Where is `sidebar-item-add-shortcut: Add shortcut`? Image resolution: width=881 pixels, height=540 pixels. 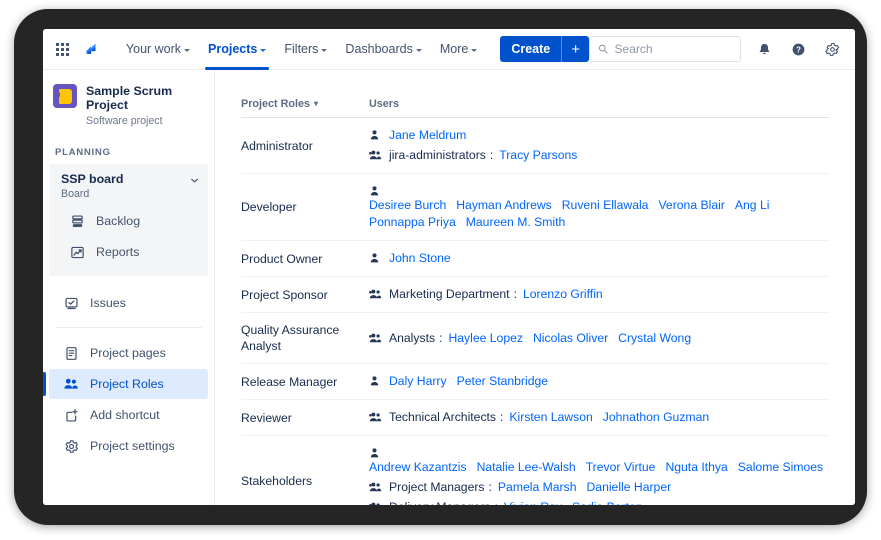 sidebar-item-add-shortcut: Add shortcut is located at coordinates (128, 415).